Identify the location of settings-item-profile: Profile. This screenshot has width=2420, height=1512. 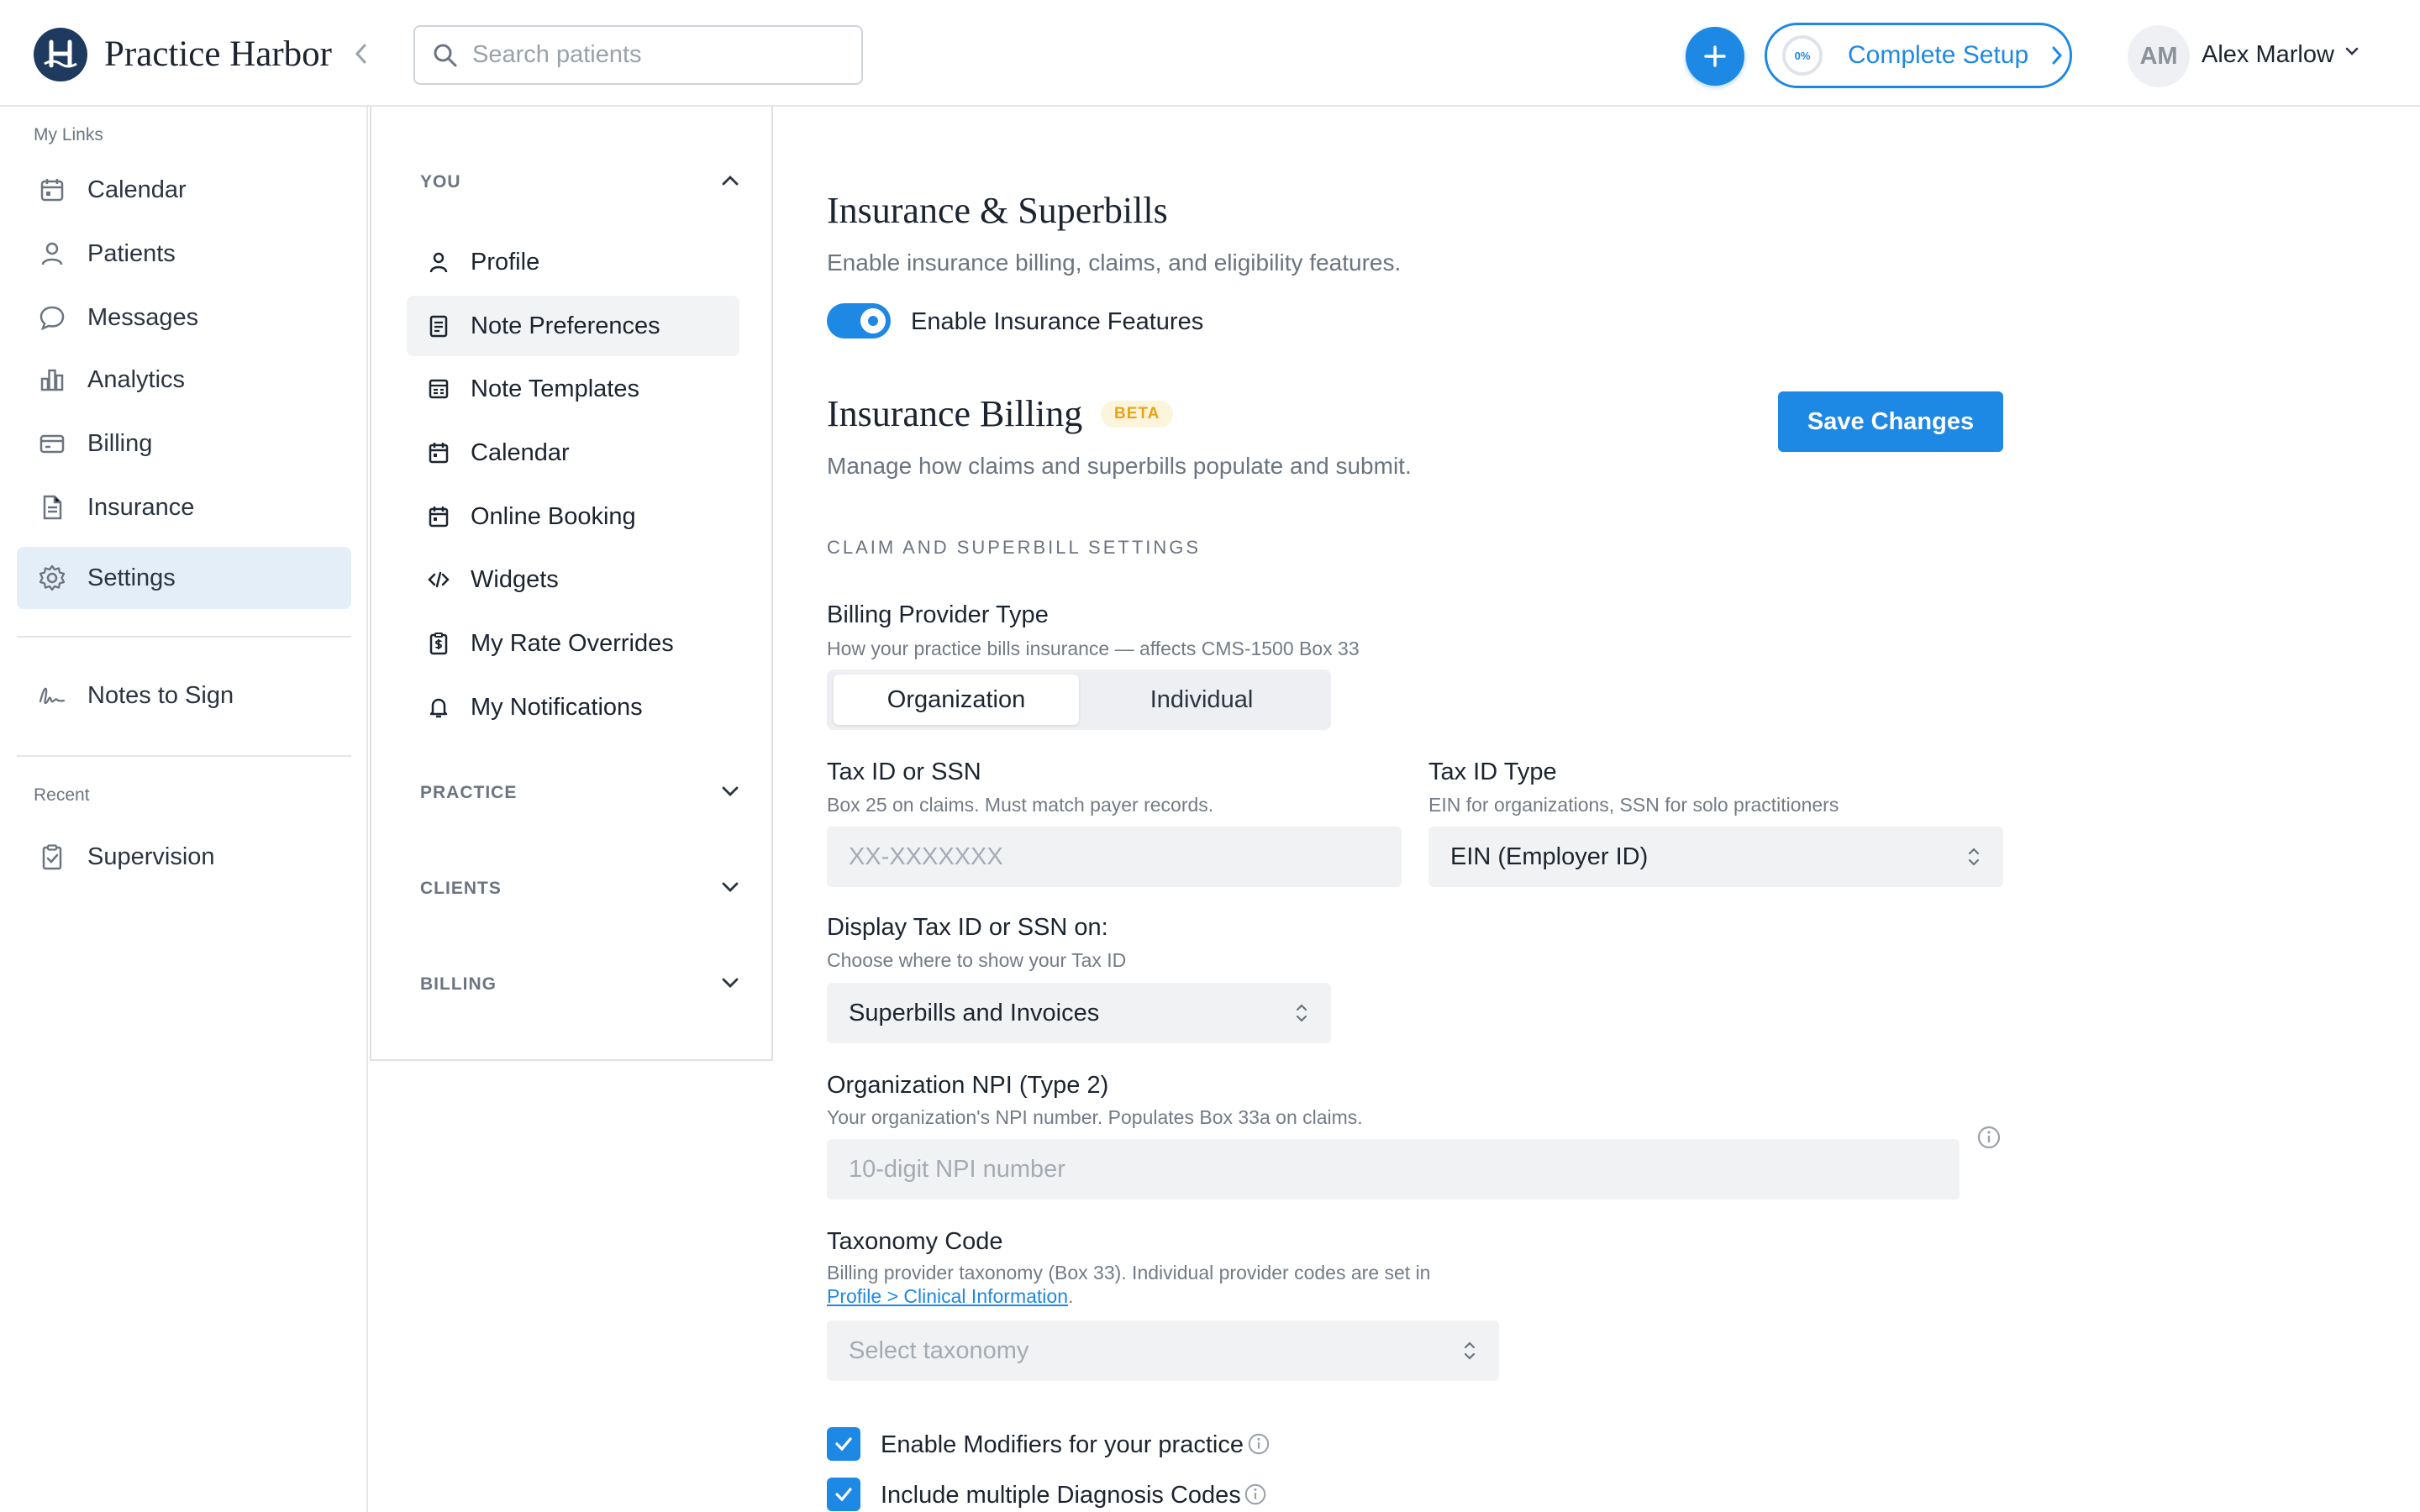
(573, 262).